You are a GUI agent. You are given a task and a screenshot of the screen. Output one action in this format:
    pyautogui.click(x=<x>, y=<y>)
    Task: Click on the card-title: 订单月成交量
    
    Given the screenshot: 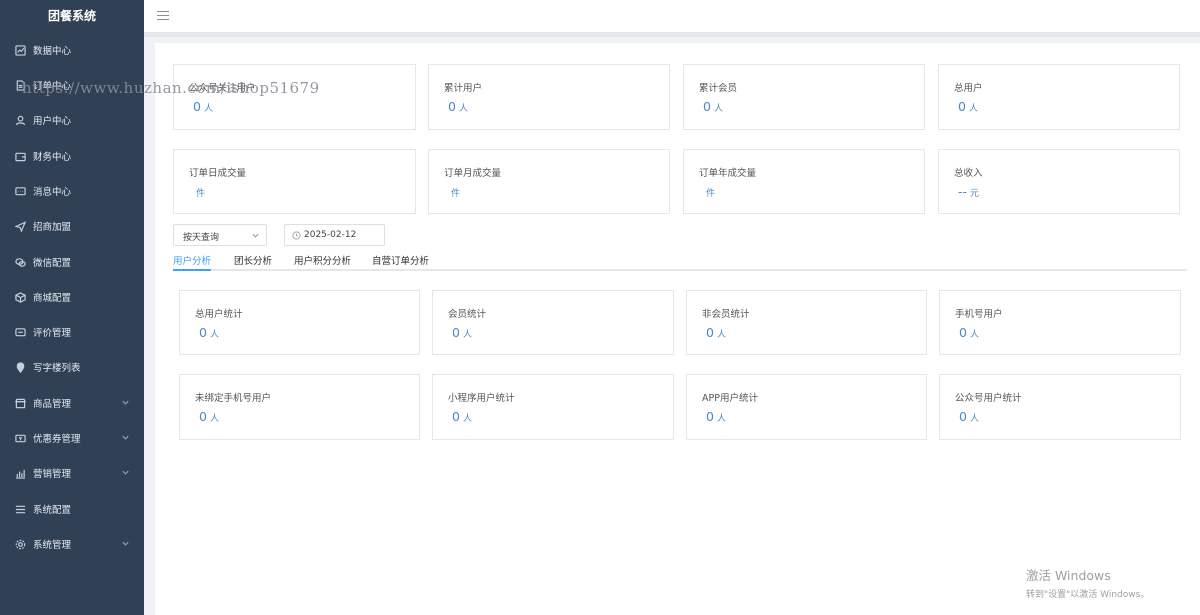 What is the action you would take?
    pyautogui.click(x=473, y=173)
    